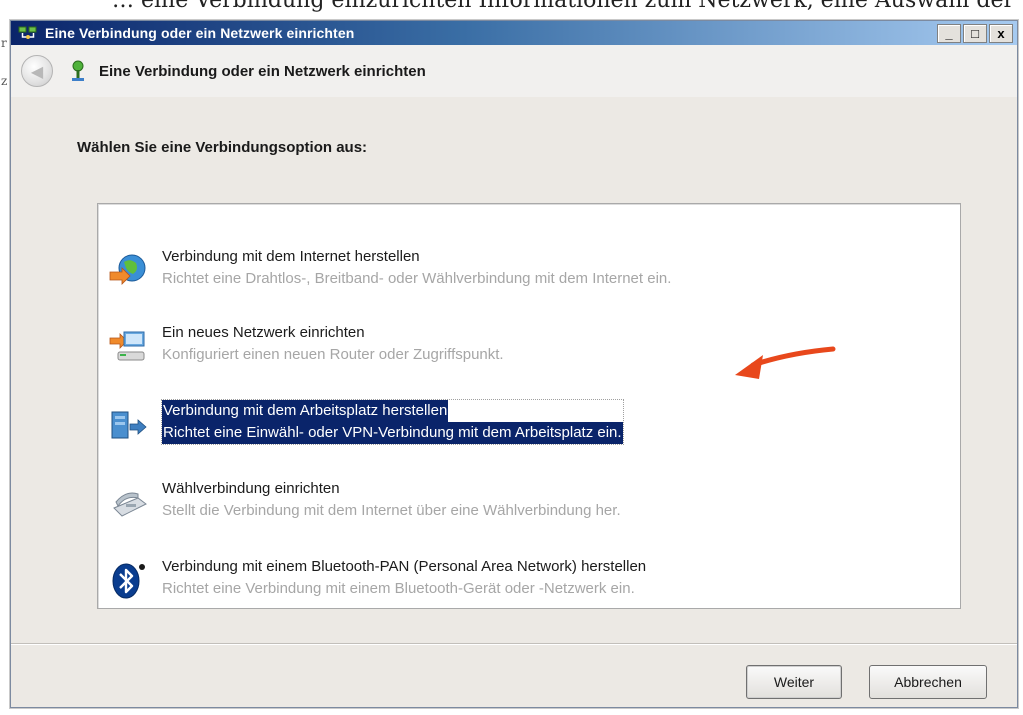  What do you see at coordinates (251, 488) in the screenshot?
I see `option-title: Wählverbindung einrichten` at bounding box center [251, 488].